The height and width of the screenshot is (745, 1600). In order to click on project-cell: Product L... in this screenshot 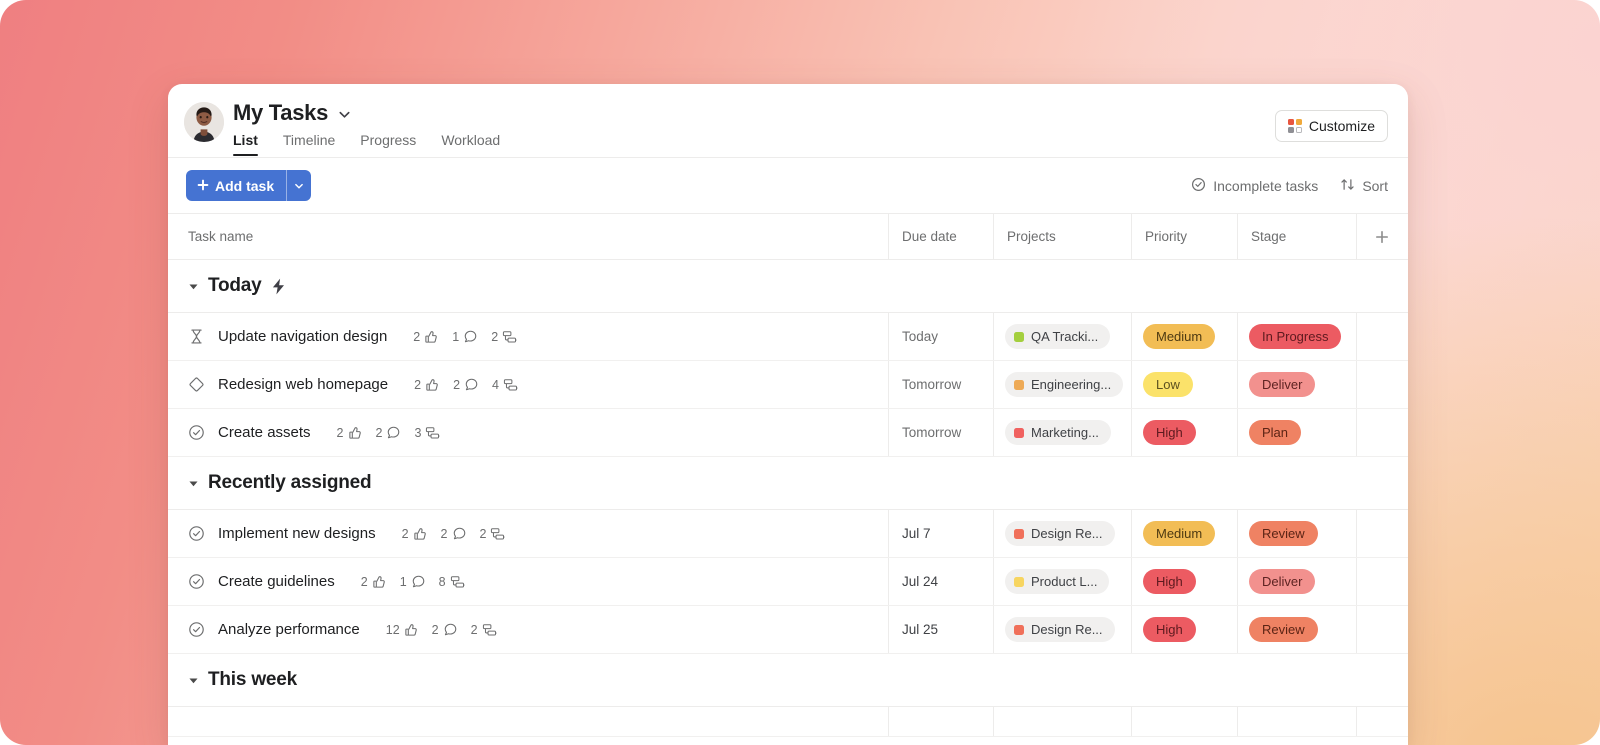, I will do `click(1062, 581)`.